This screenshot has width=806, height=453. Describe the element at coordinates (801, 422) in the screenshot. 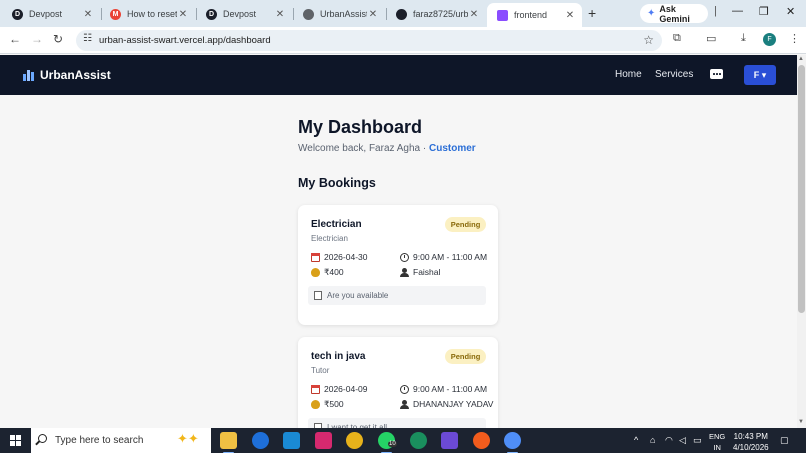

I see `scroll-down-icon: ▼` at that location.